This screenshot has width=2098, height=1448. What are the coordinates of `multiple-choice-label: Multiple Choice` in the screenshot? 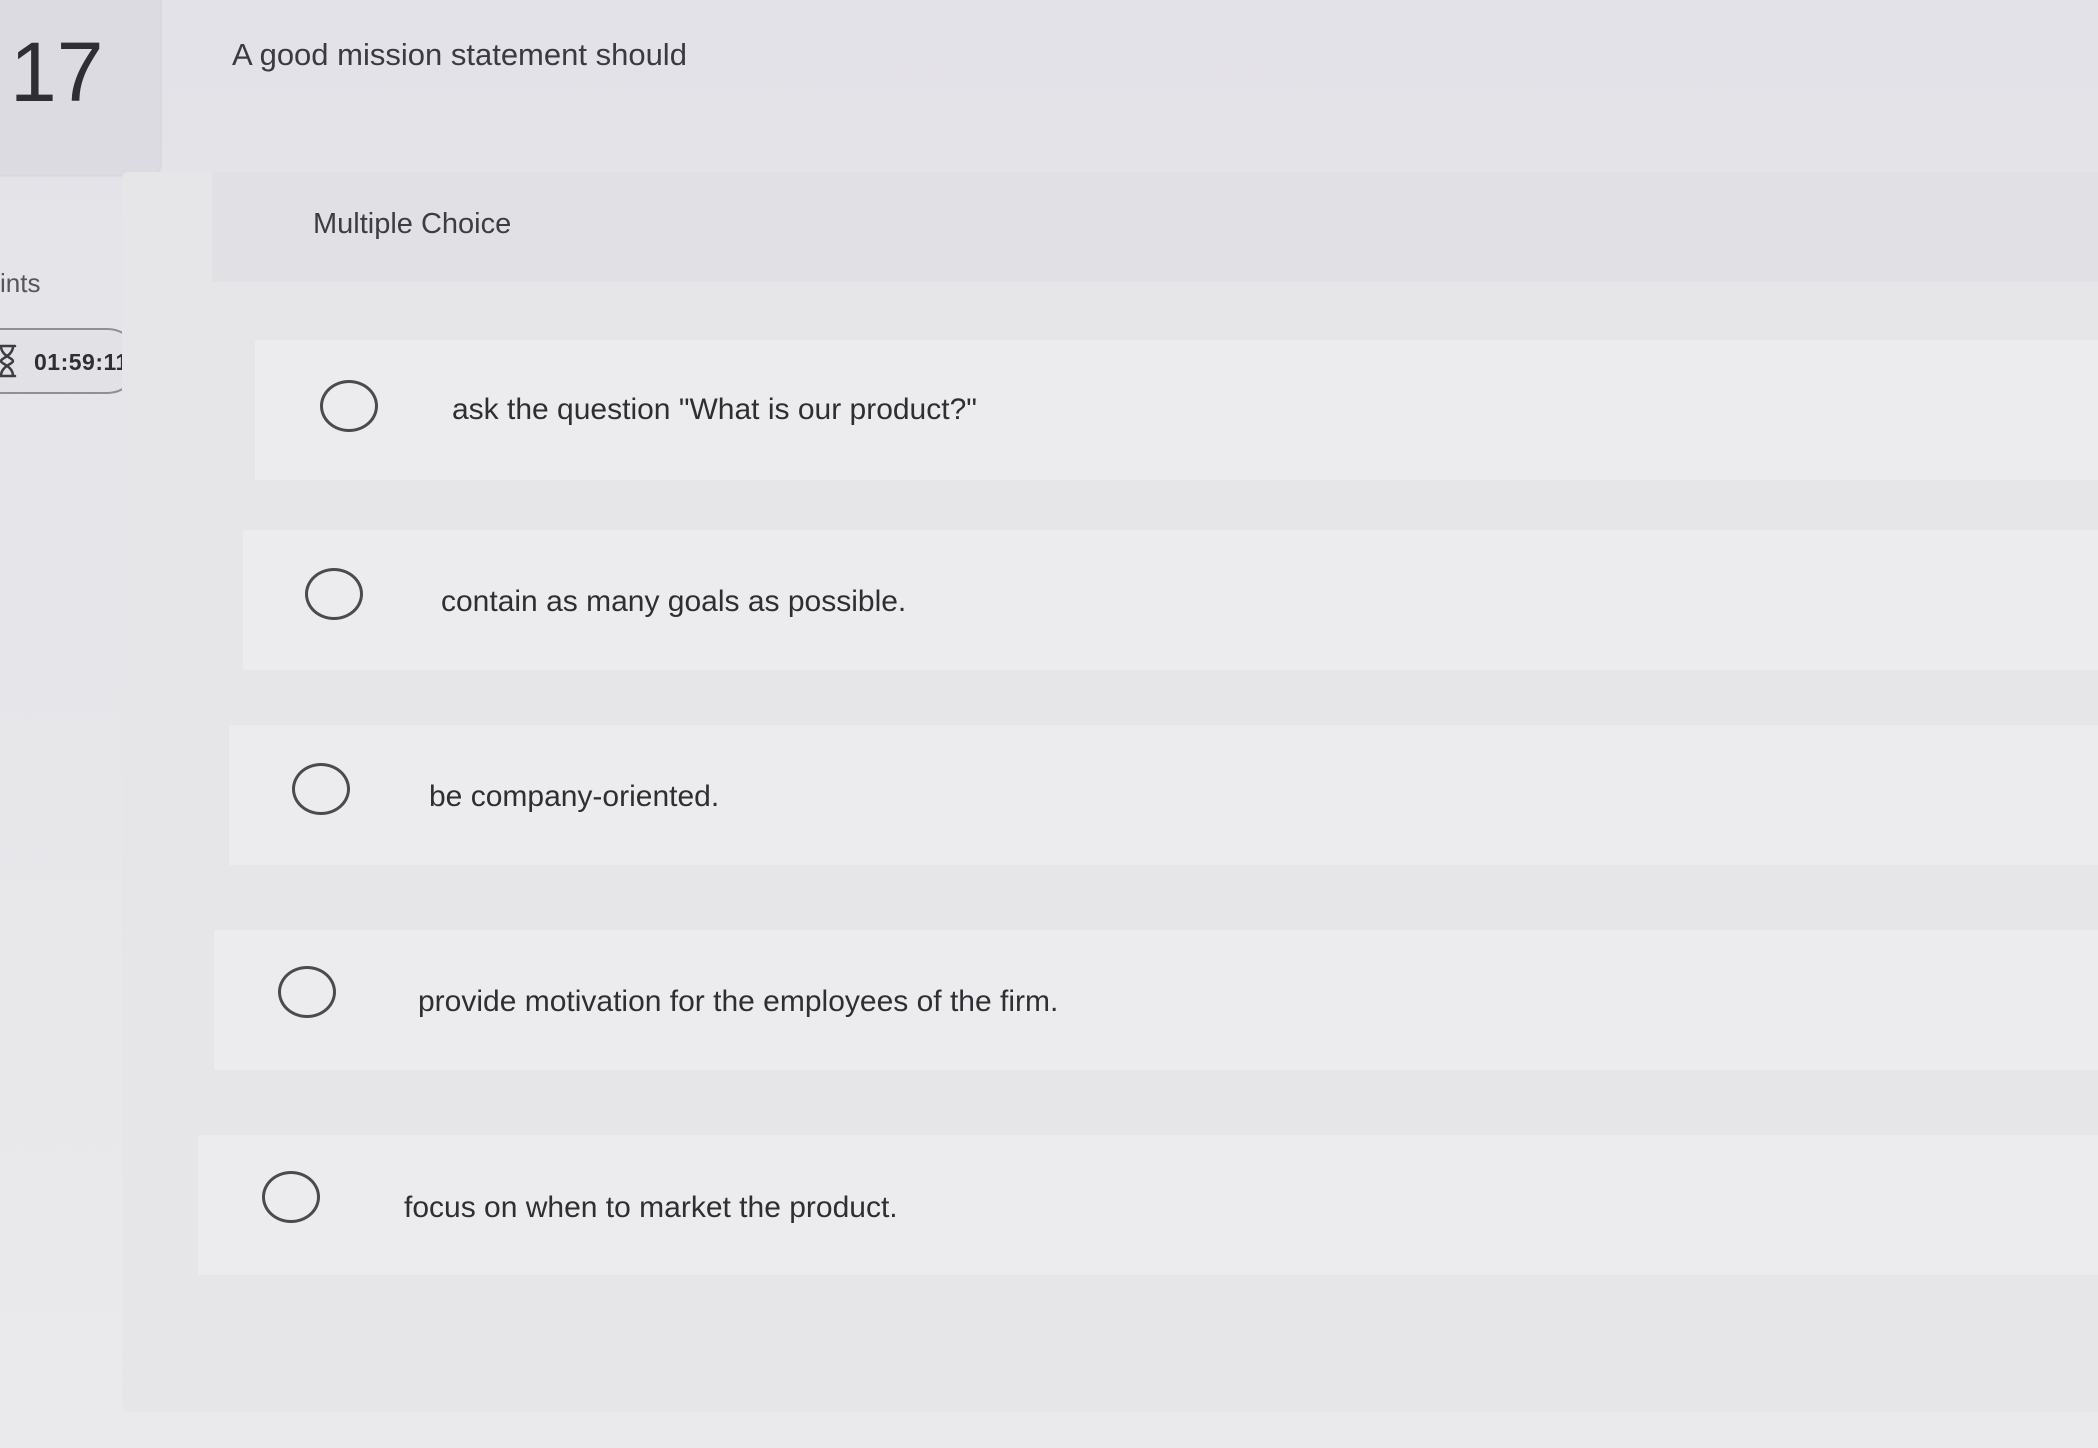 It's located at (412, 224).